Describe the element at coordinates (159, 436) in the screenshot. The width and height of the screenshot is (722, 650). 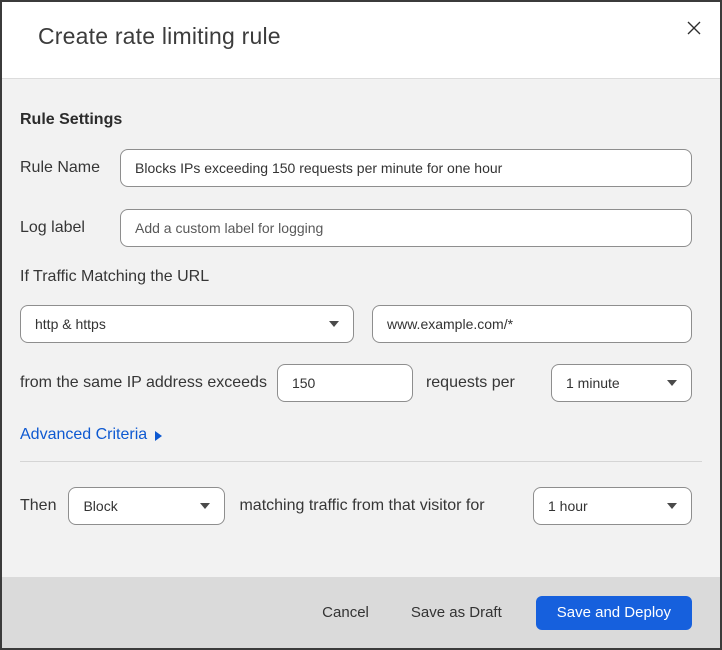
I see `arrow-right-icon` at that location.